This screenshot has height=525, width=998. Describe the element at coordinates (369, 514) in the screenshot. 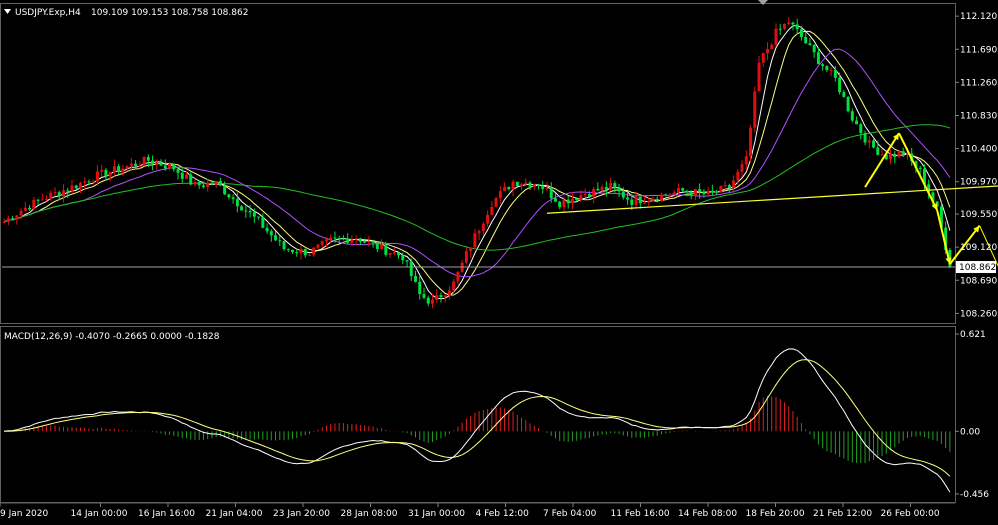

I see `time-tick-label: 28 Jan 08:00` at that location.